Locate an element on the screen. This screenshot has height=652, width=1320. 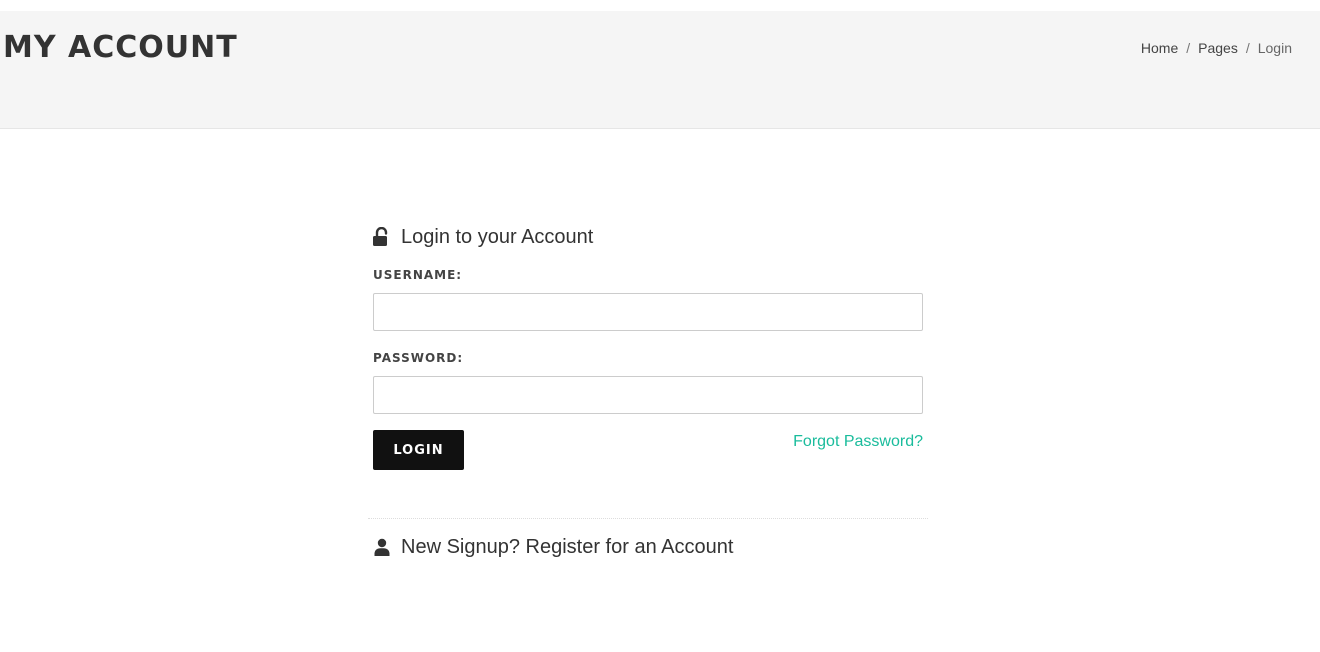
form-actions: LOGIN Forgot Password? is located at coordinates (648, 450).